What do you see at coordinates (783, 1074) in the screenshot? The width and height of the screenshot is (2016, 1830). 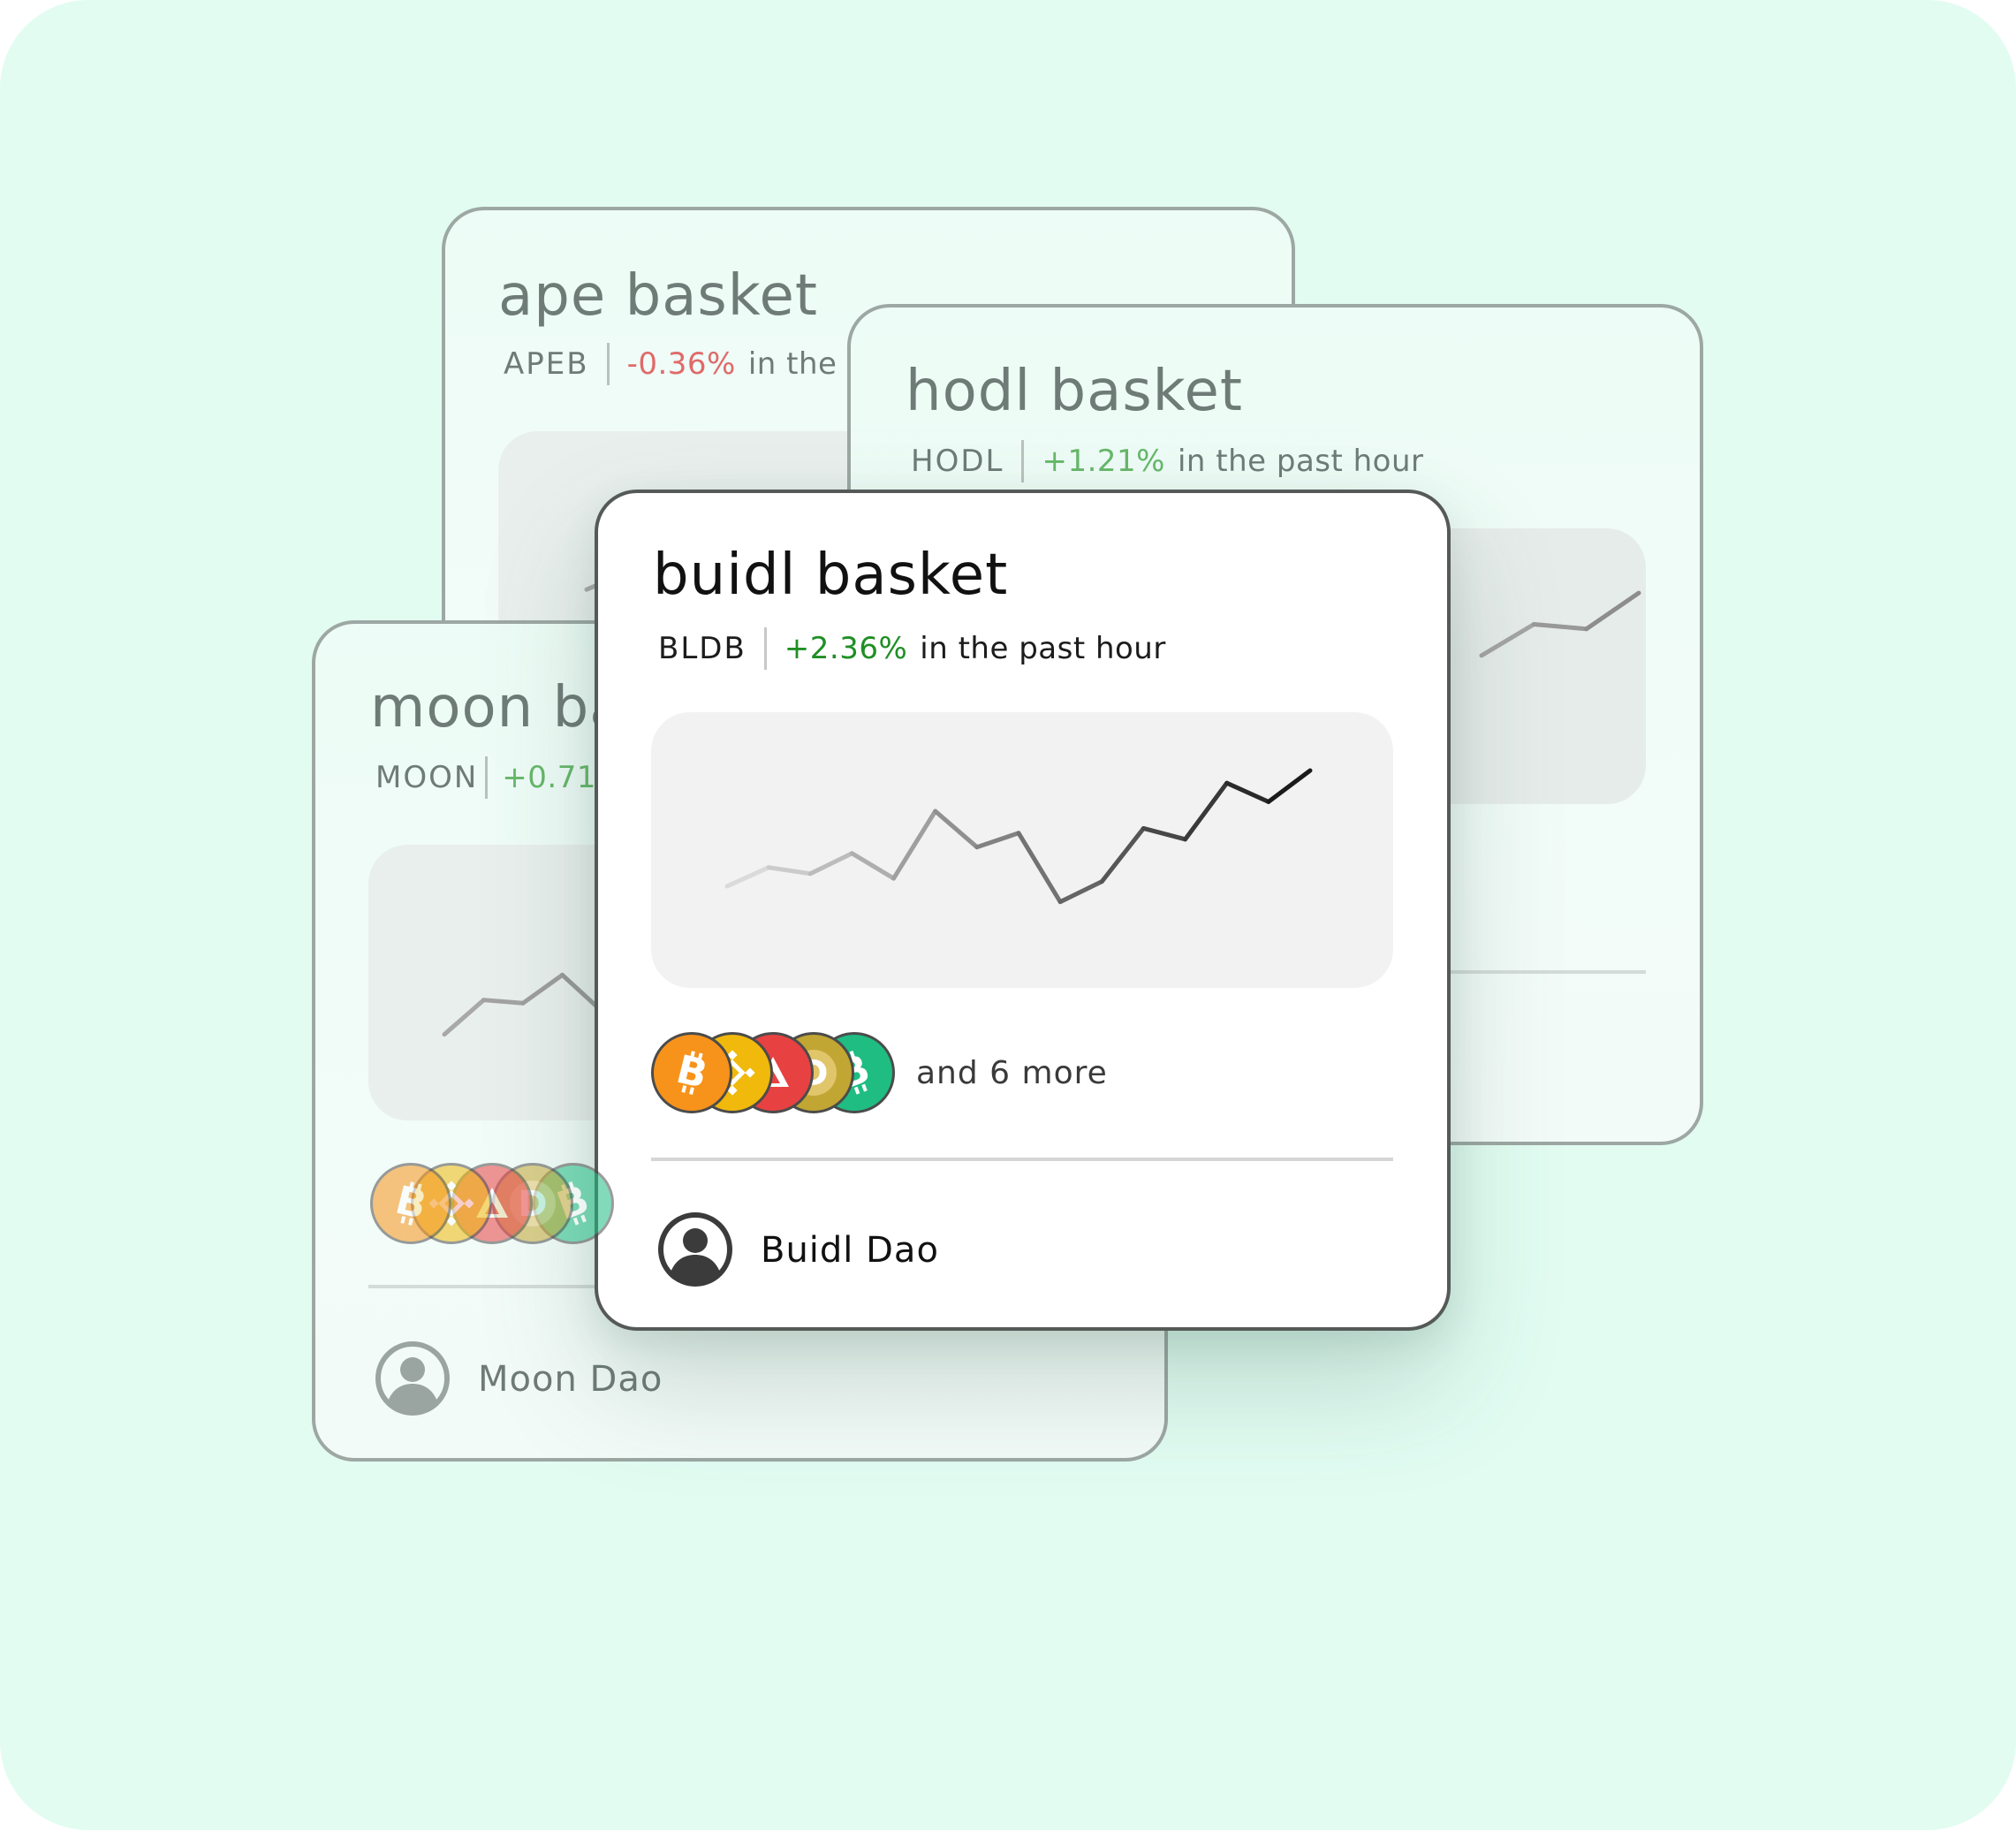 I see `coin-stack: BDB` at bounding box center [783, 1074].